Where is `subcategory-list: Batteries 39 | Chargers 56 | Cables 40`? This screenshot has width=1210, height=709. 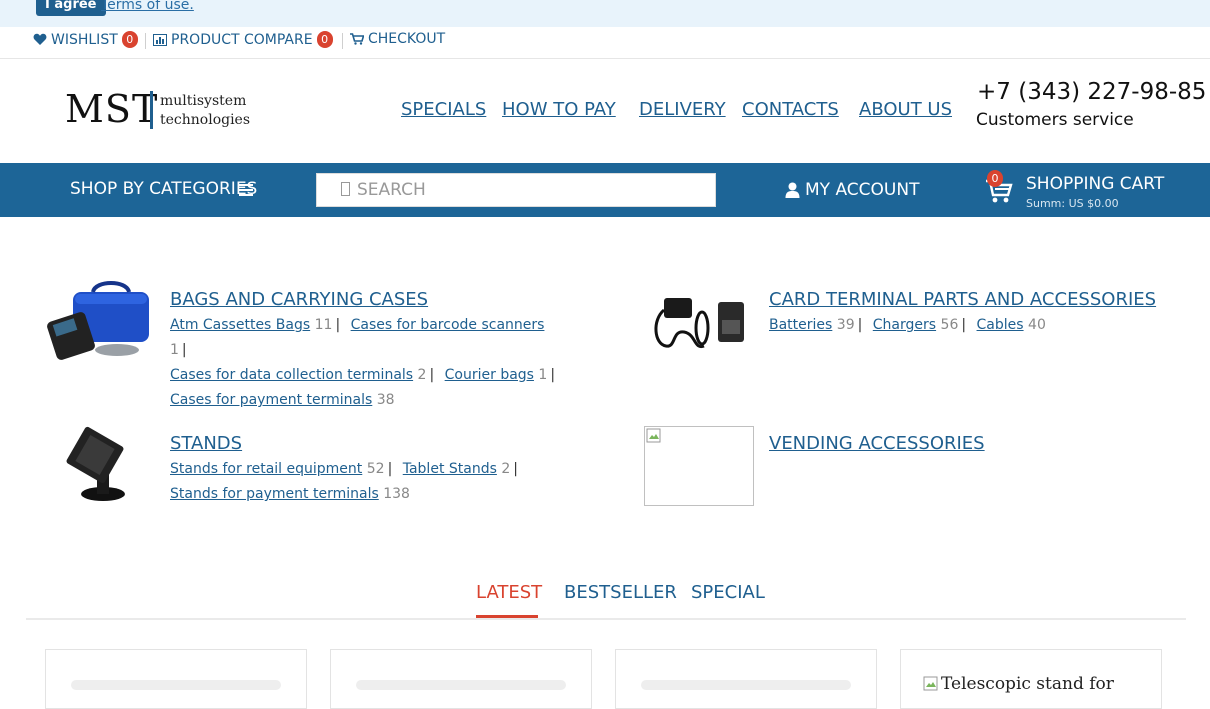 subcategory-list: Batteries 39 | Chargers 56 | Cables 40 is located at coordinates (969, 325).